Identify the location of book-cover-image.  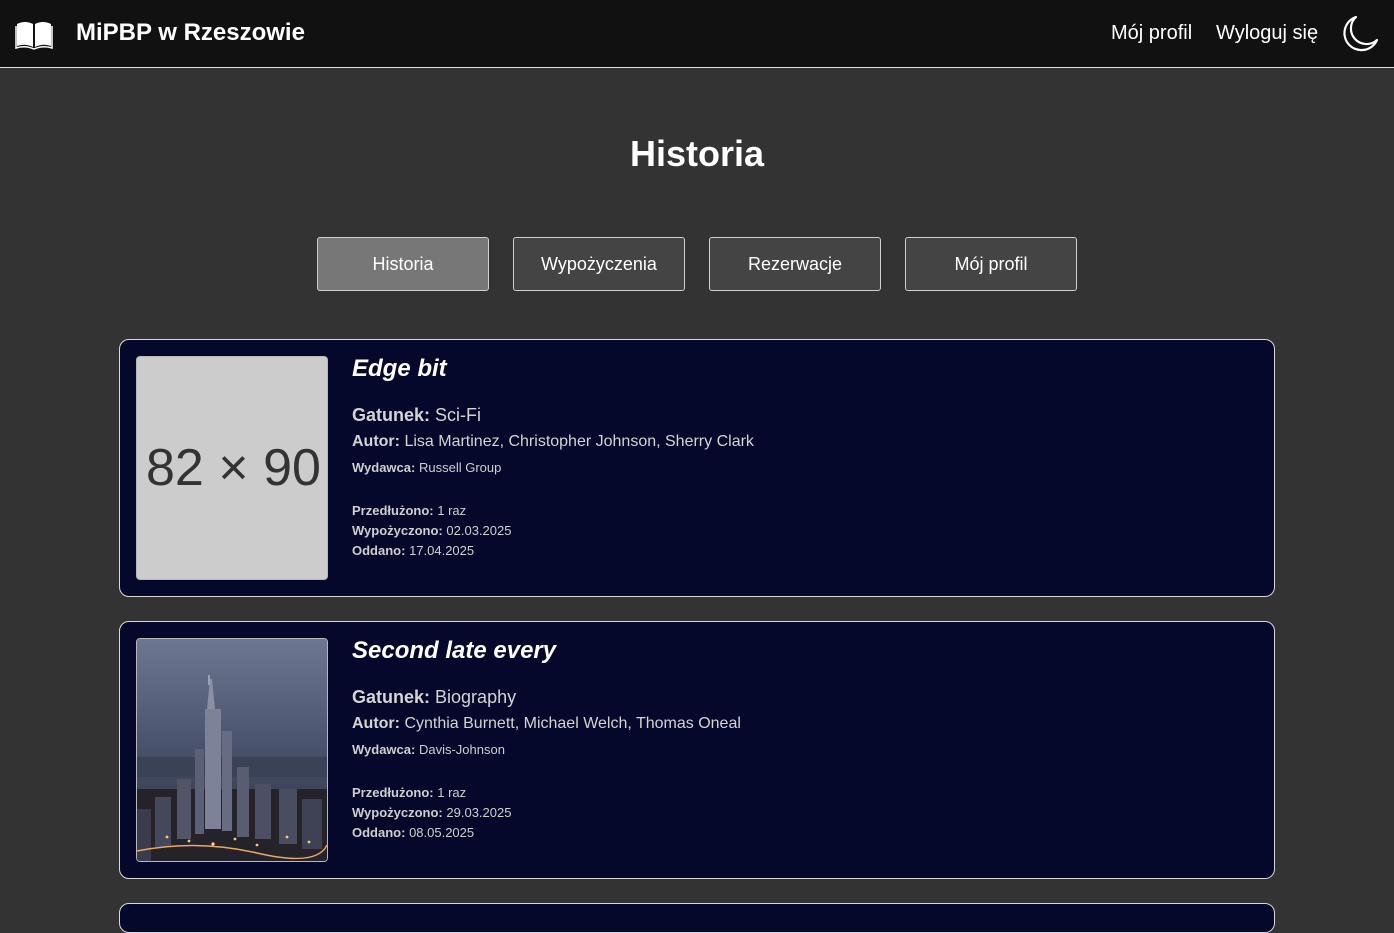
(232, 750).